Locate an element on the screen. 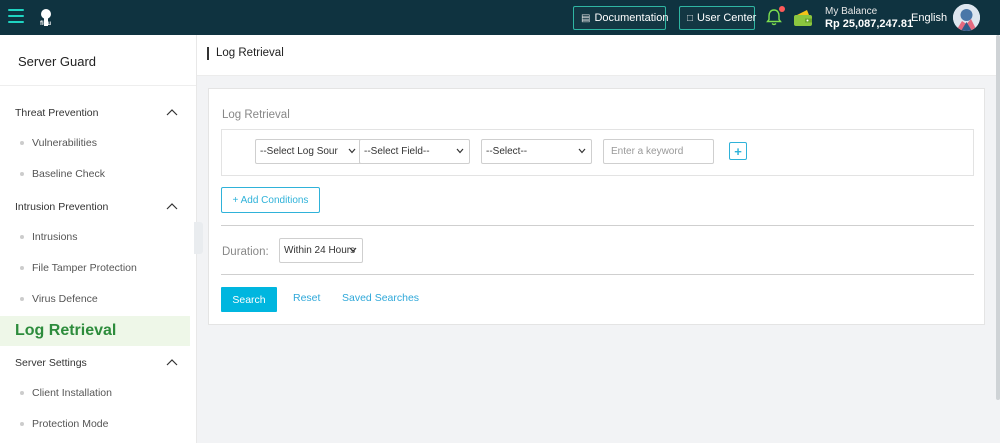  avatar is located at coordinates (966, 17).